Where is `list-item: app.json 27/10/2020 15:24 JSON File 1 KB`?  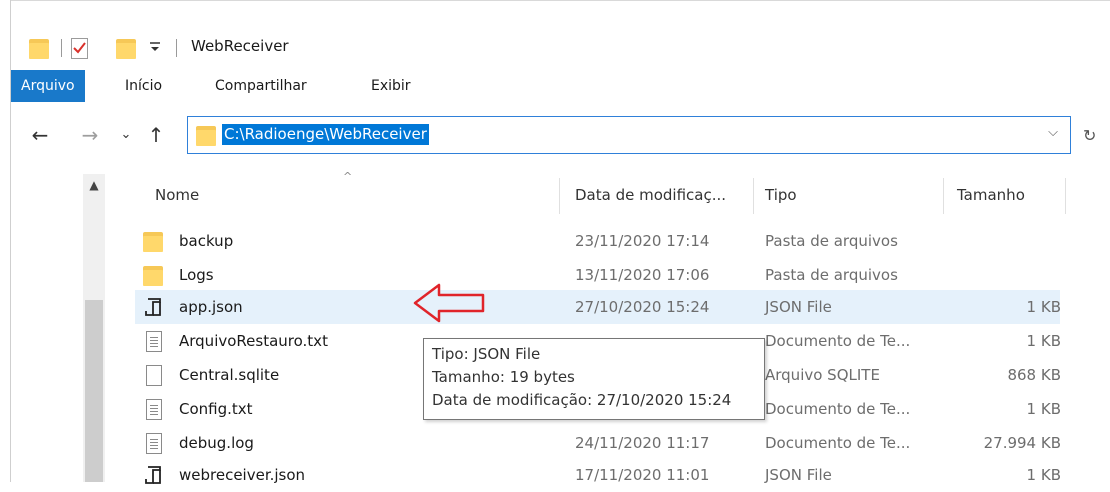
list-item: app.json 27/10/2020 15:24 JSON File 1 KB is located at coordinates (598, 307).